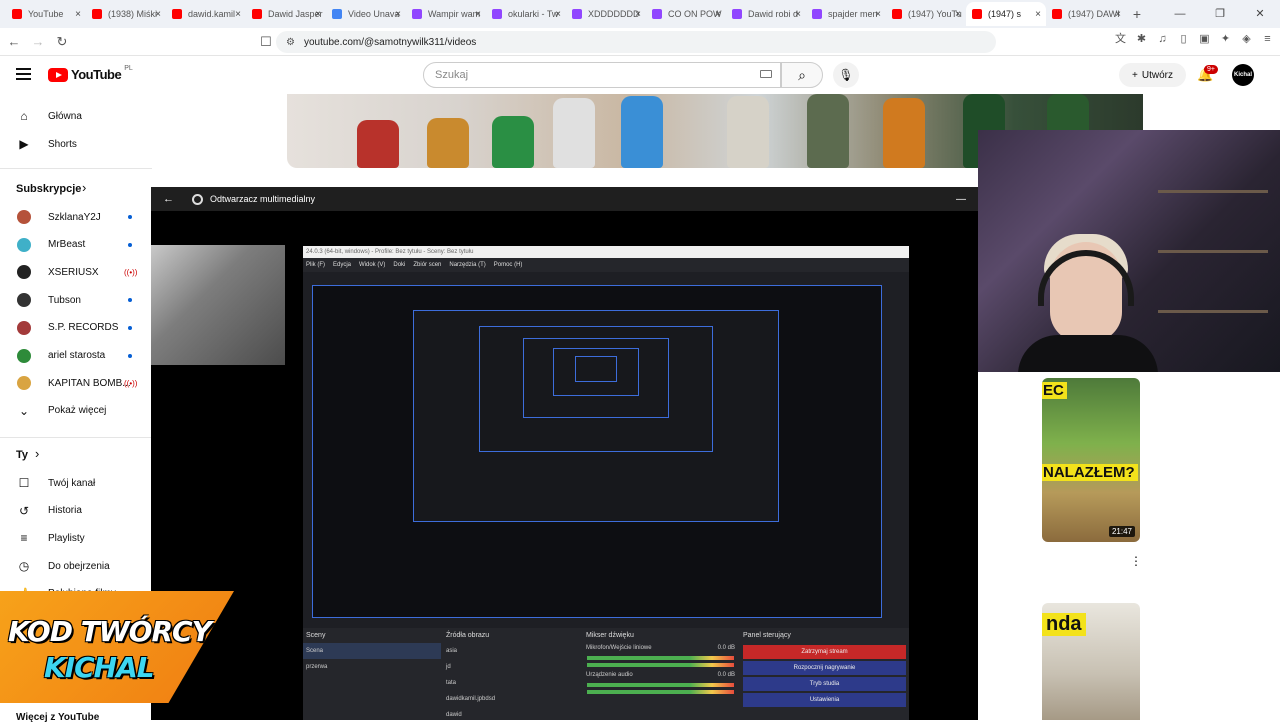  Describe the element at coordinates (1220, 14) in the screenshot. I see `restore-icon: ❐` at that location.